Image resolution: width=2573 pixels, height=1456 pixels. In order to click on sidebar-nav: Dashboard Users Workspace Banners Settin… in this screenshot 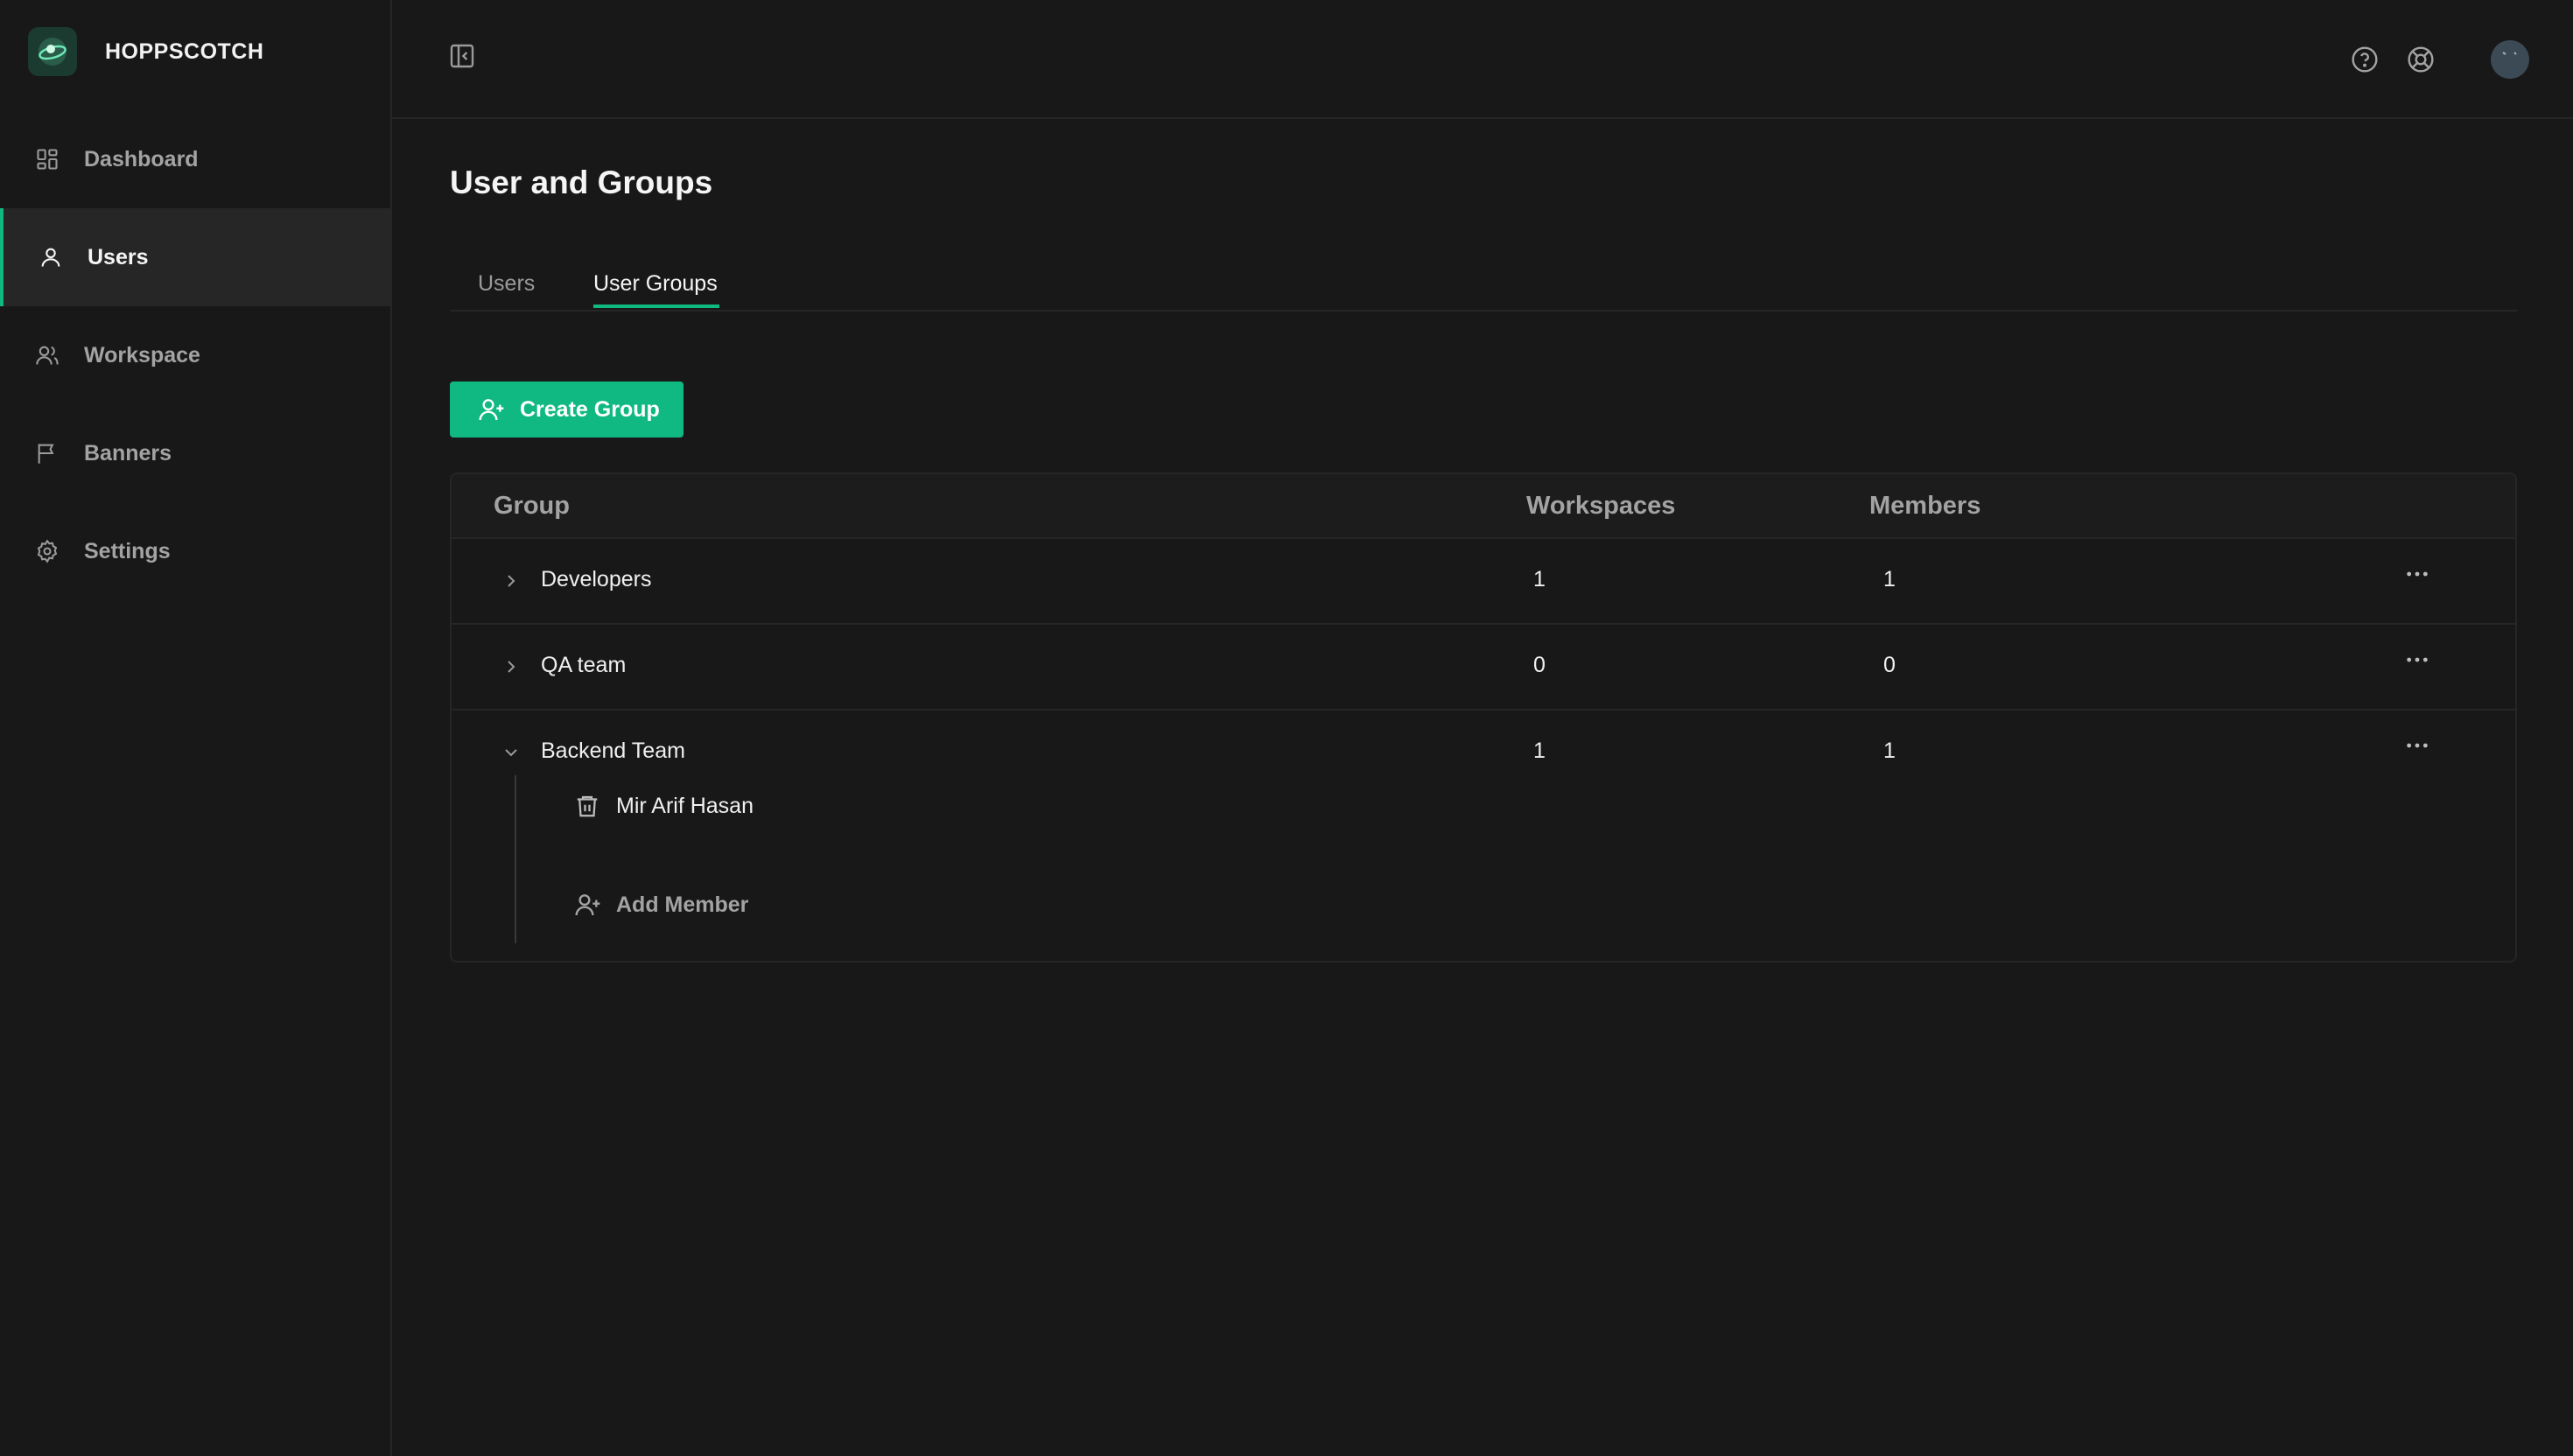, I will do `click(195, 355)`.